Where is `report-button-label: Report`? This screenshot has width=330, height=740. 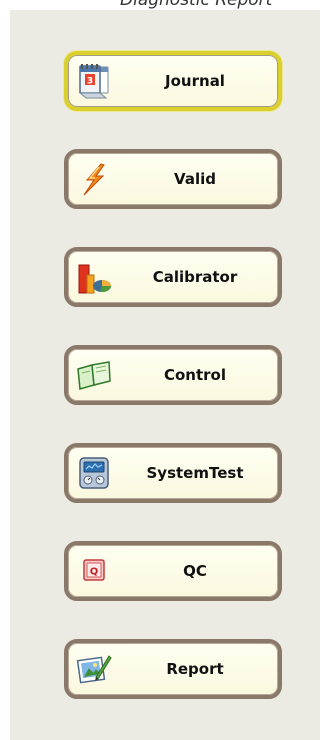
report-button-label: Report is located at coordinates (195, 669).